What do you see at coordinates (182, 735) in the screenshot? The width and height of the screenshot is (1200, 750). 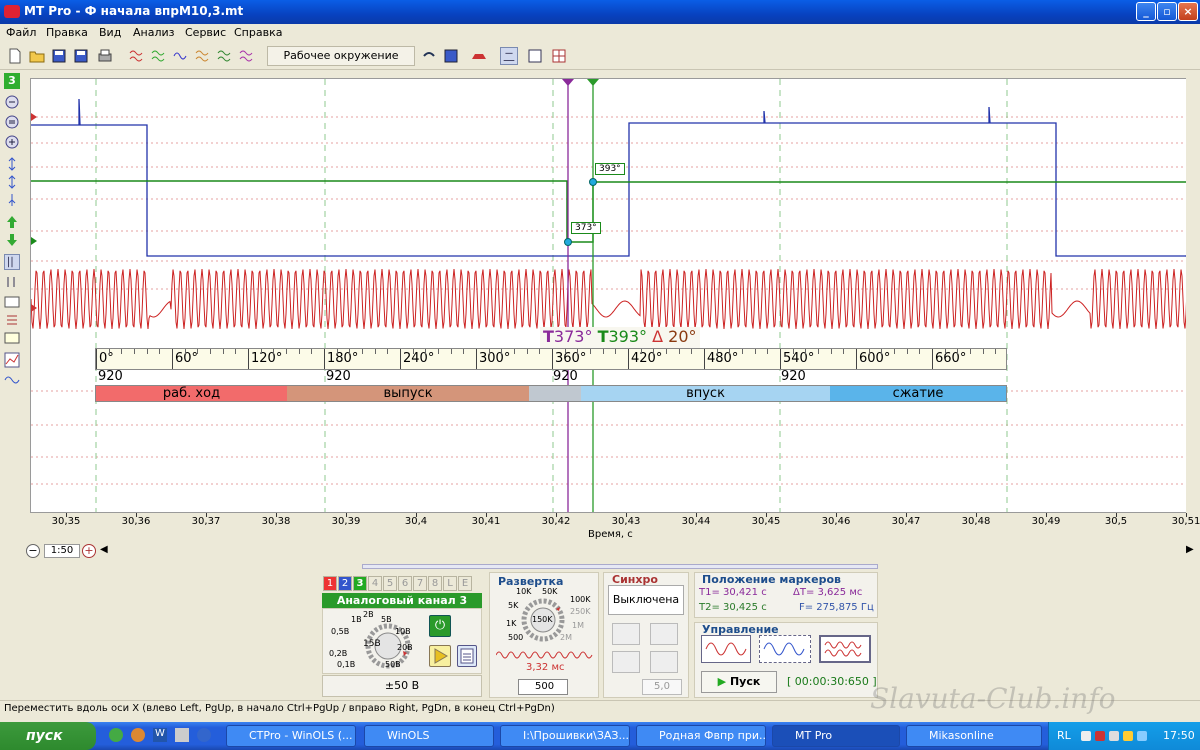 I see `window-icon` at bounding box center [182, 735].